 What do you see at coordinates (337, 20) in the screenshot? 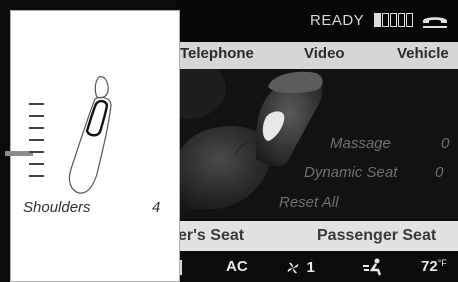
I see `ready-status: READY` at bounding box center [337, 20].